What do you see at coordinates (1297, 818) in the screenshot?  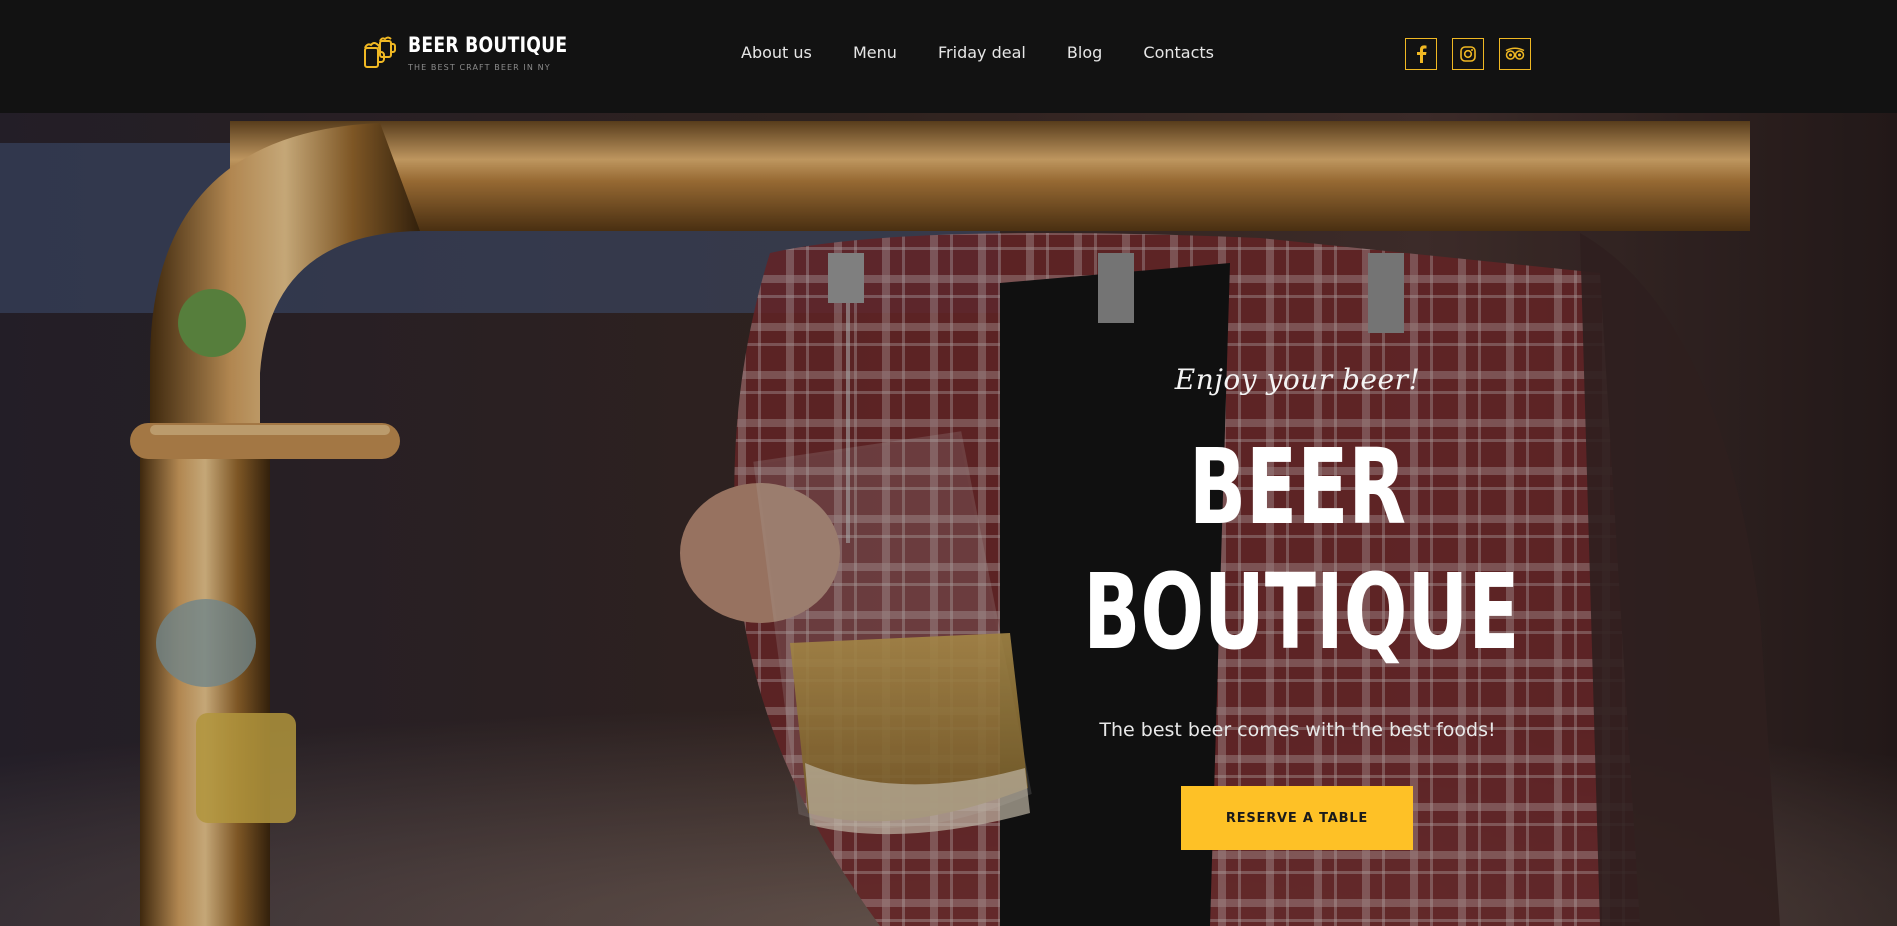 I see `reserve-table-button: RESERVE A TABLE` at bounding box center [1297, 818].